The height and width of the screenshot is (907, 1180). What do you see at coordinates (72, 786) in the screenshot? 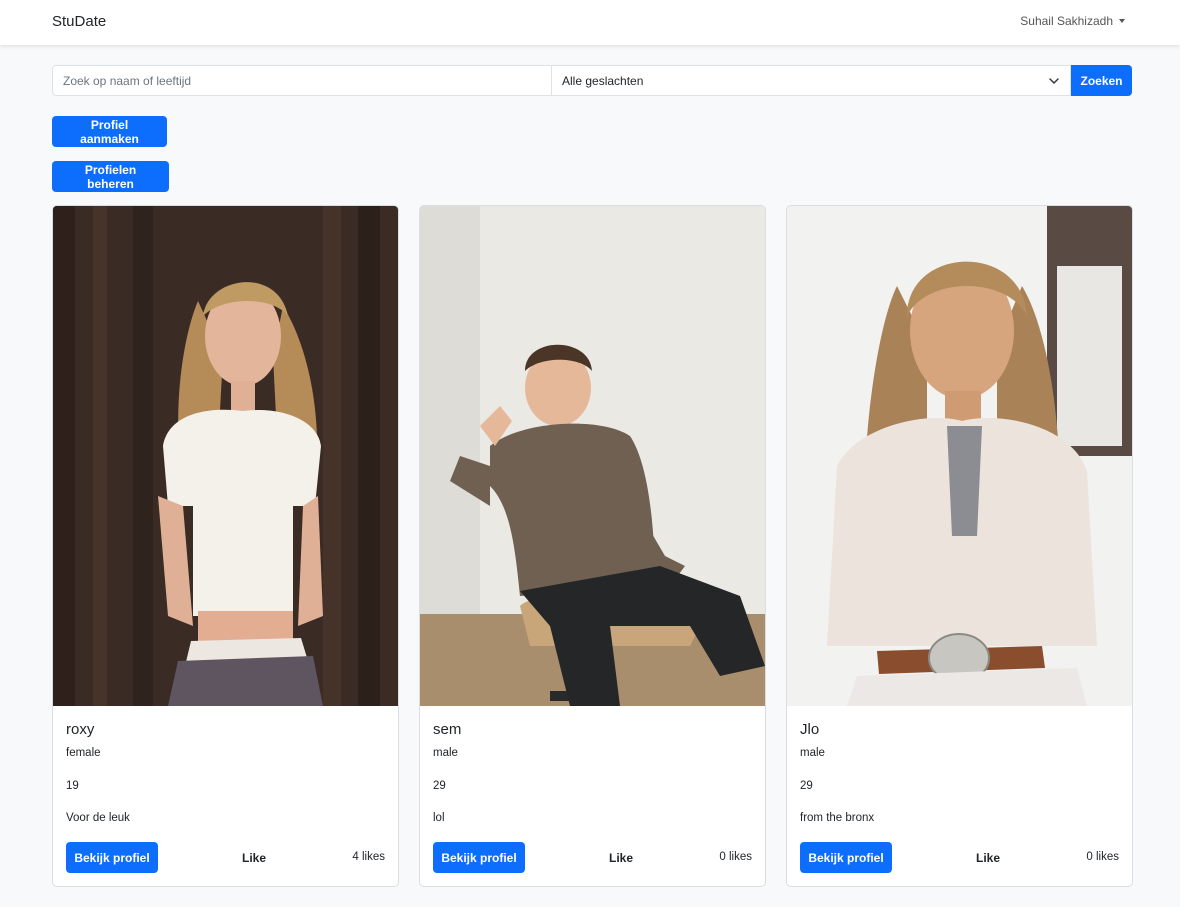
I see `profile-age: 19` at bounding box center [72, 786].